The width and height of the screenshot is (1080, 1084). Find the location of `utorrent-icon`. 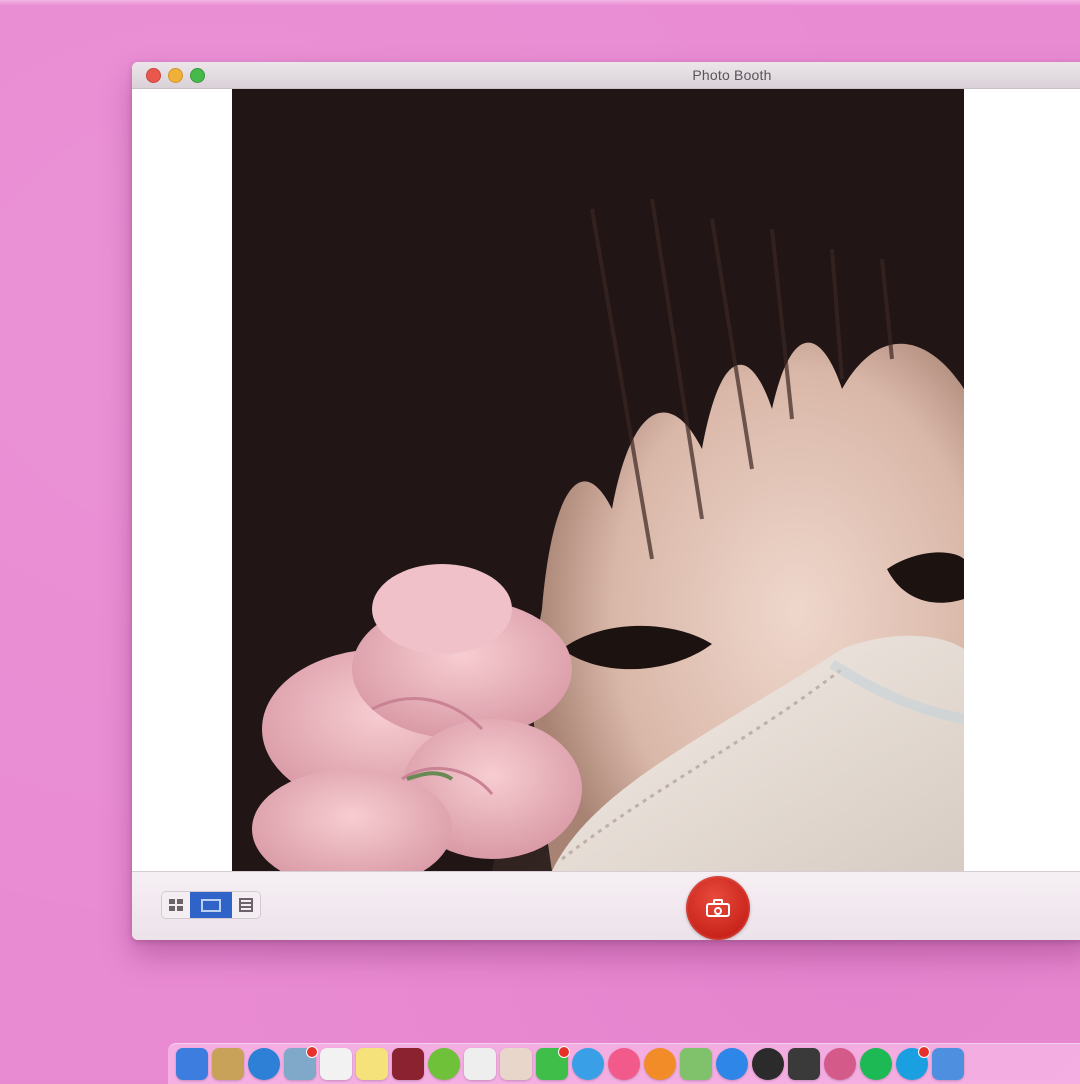

utorrent-icon is located at coordinates (444, 1064).